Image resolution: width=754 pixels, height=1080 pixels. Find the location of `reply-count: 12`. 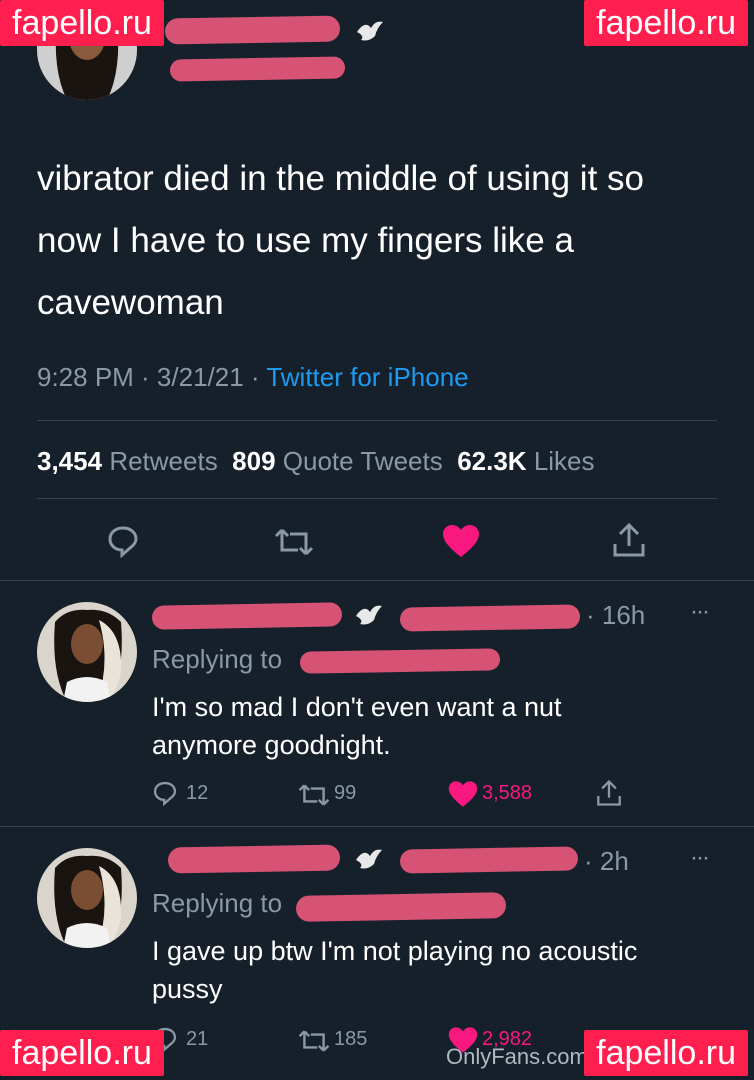

reply-count: 12 is located at coordinates (197, 793).